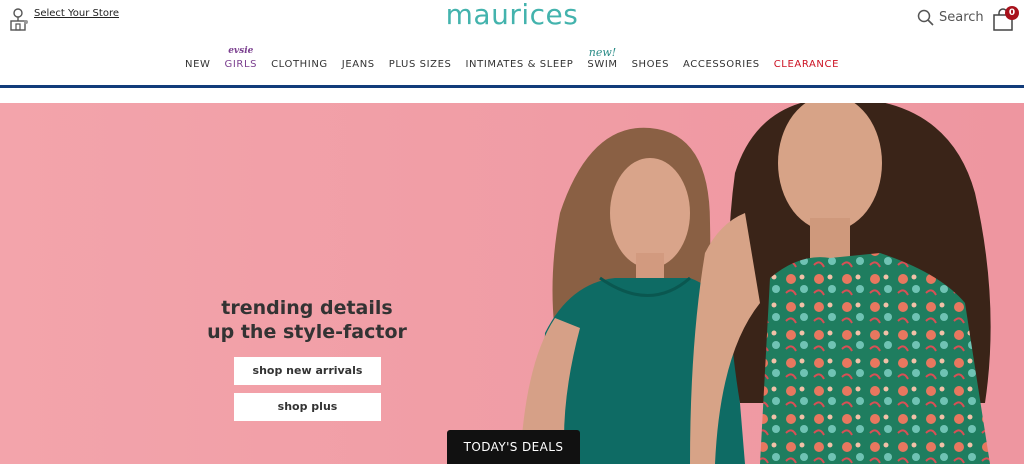 This screenshot has width=1024, height=464. I want to click on hero-headline-line2: up the style-factor, so click(307, 332).